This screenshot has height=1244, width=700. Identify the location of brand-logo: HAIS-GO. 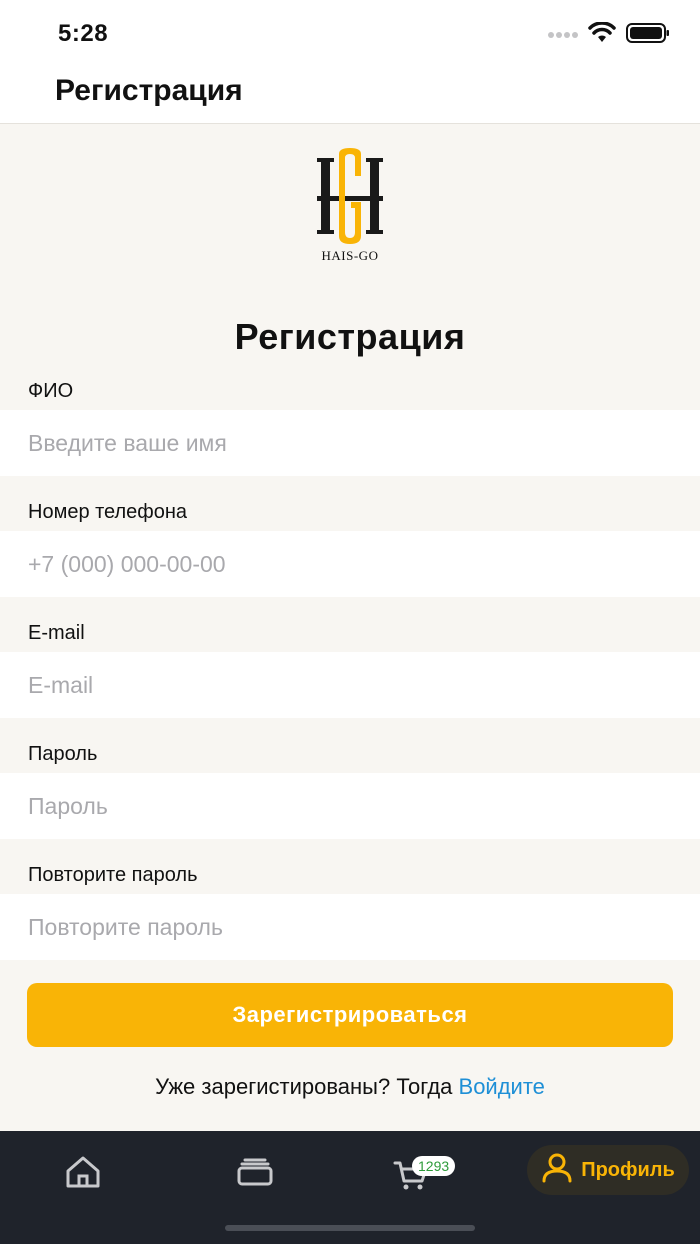
(350, 208).